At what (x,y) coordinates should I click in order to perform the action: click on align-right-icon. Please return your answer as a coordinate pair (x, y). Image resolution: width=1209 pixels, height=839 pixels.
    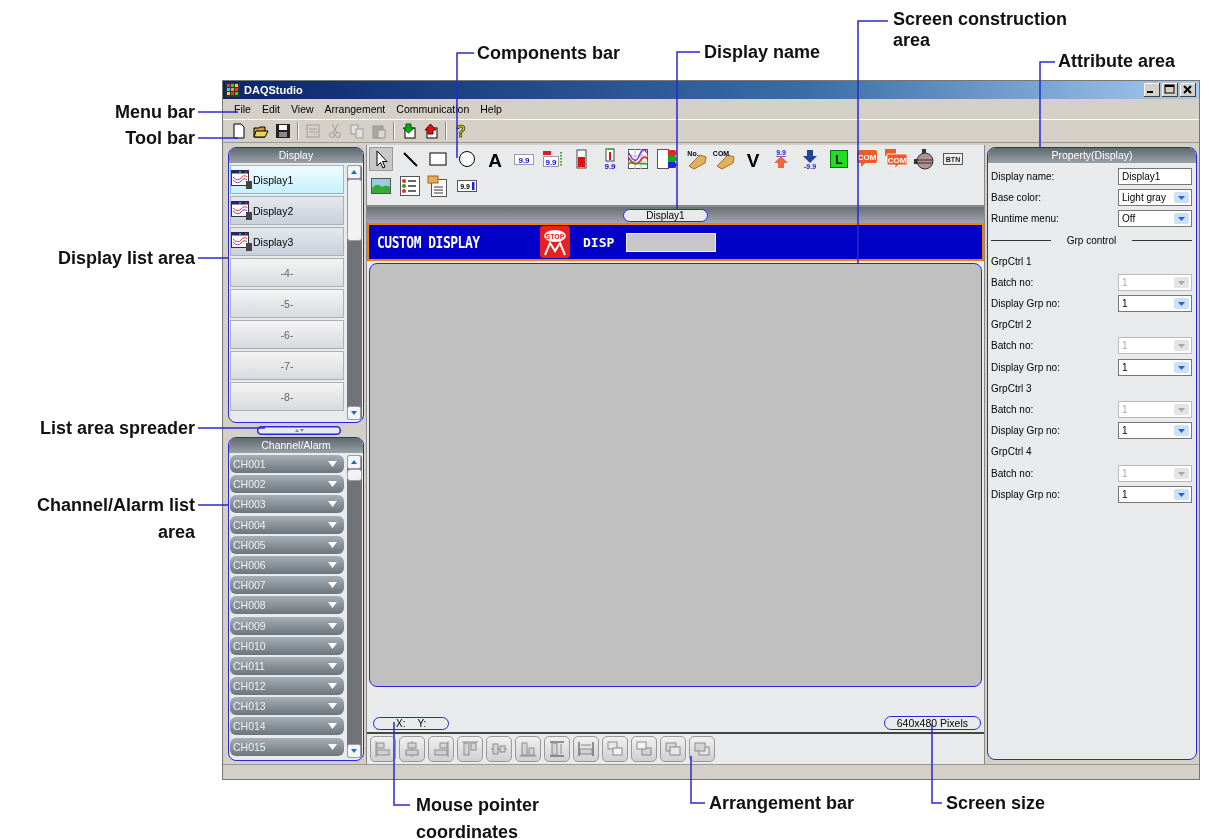
    Looking at the image, I should click on (441, 749).